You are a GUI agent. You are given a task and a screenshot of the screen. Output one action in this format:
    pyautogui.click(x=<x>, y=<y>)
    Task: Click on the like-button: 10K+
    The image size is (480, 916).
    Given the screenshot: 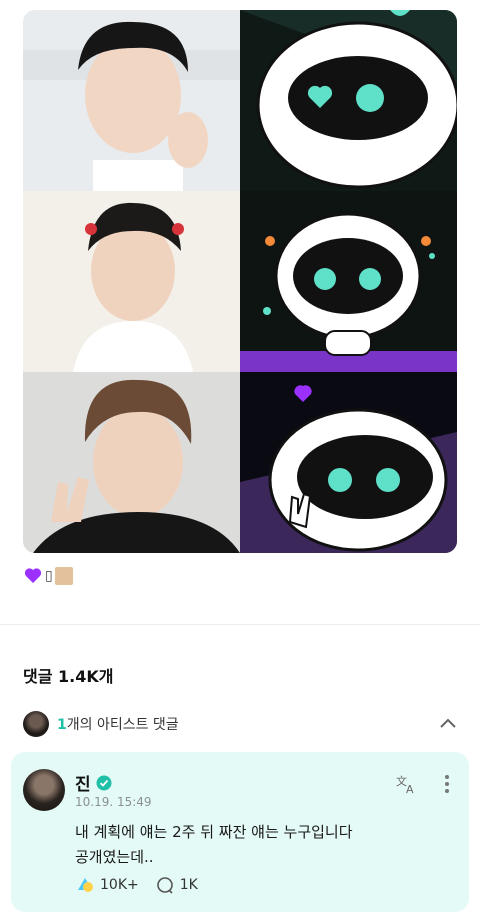 What is the action you would take?
    pyautogui.click(x=107, y=885)
    